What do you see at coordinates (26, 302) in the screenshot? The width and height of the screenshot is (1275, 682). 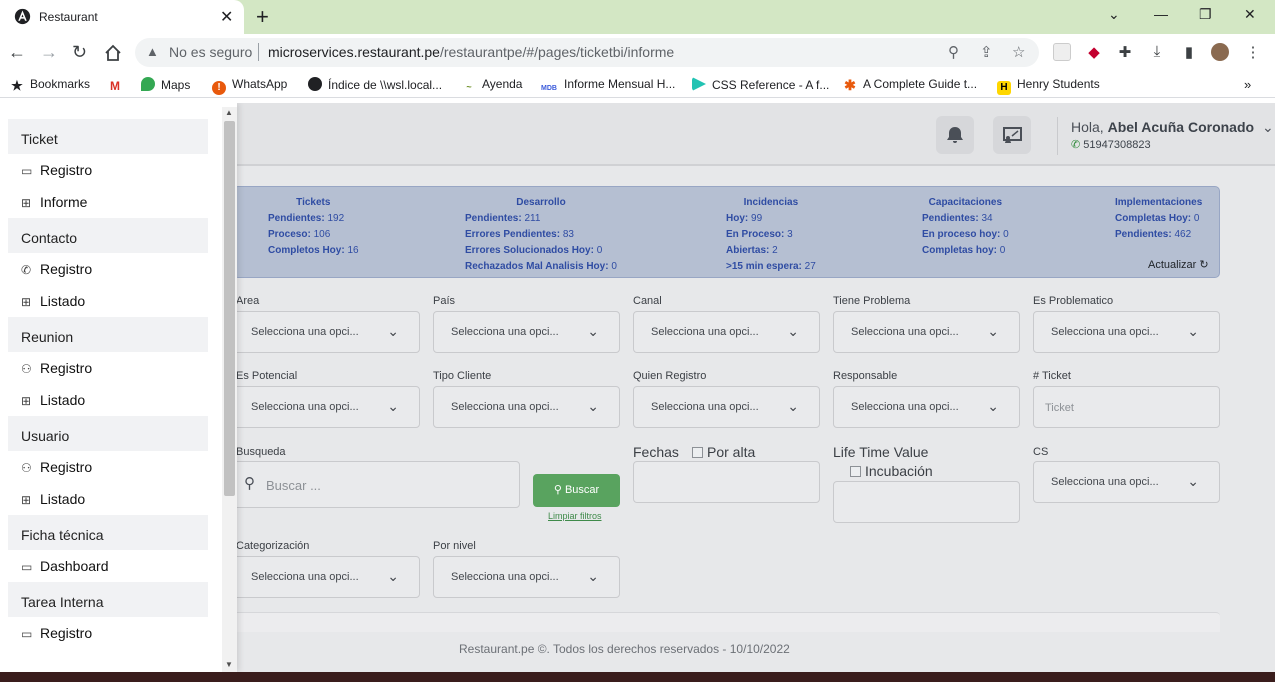 I see `table-icon: ⊞` at bounding box center [26, 302].